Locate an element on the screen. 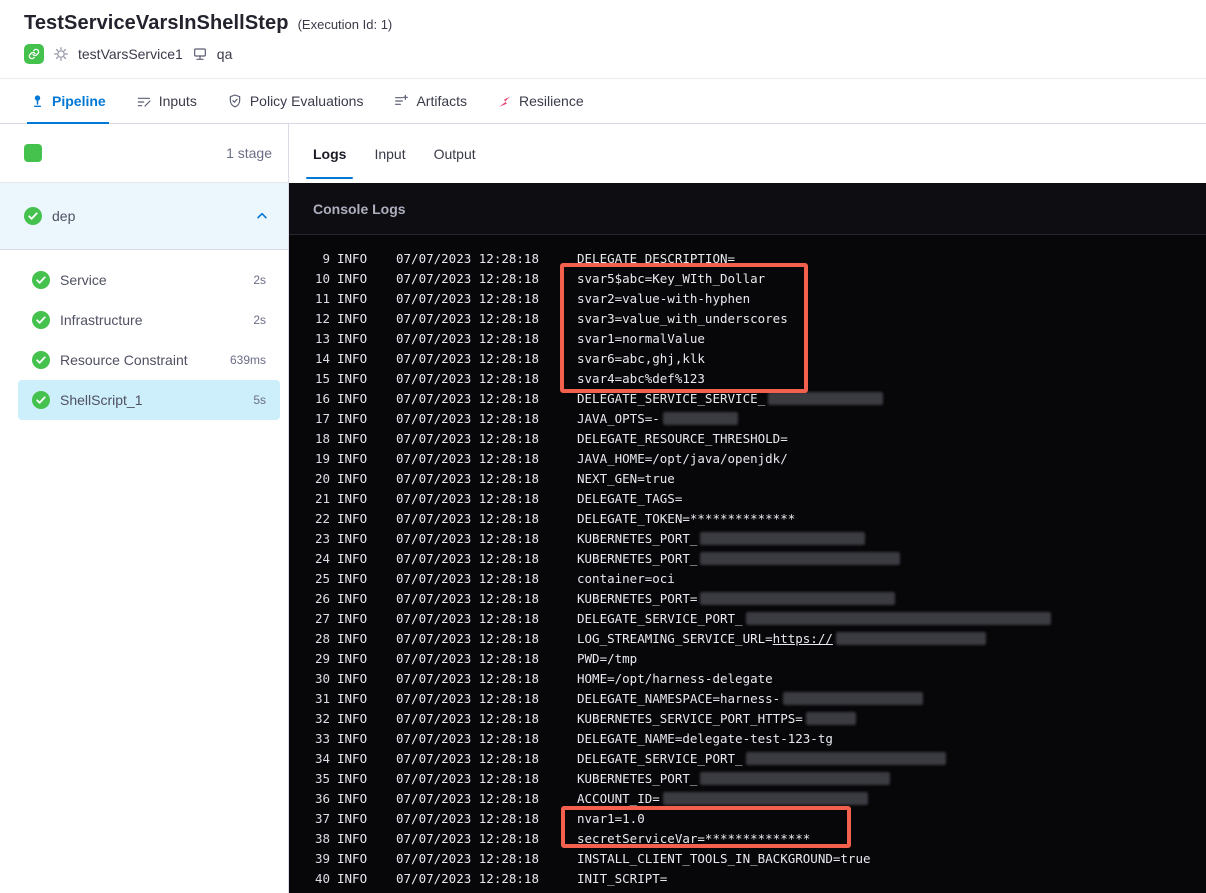 The width and height of the screenshot is (1206, 893). log-line-number: 35 is located at coordinates (322, 778).